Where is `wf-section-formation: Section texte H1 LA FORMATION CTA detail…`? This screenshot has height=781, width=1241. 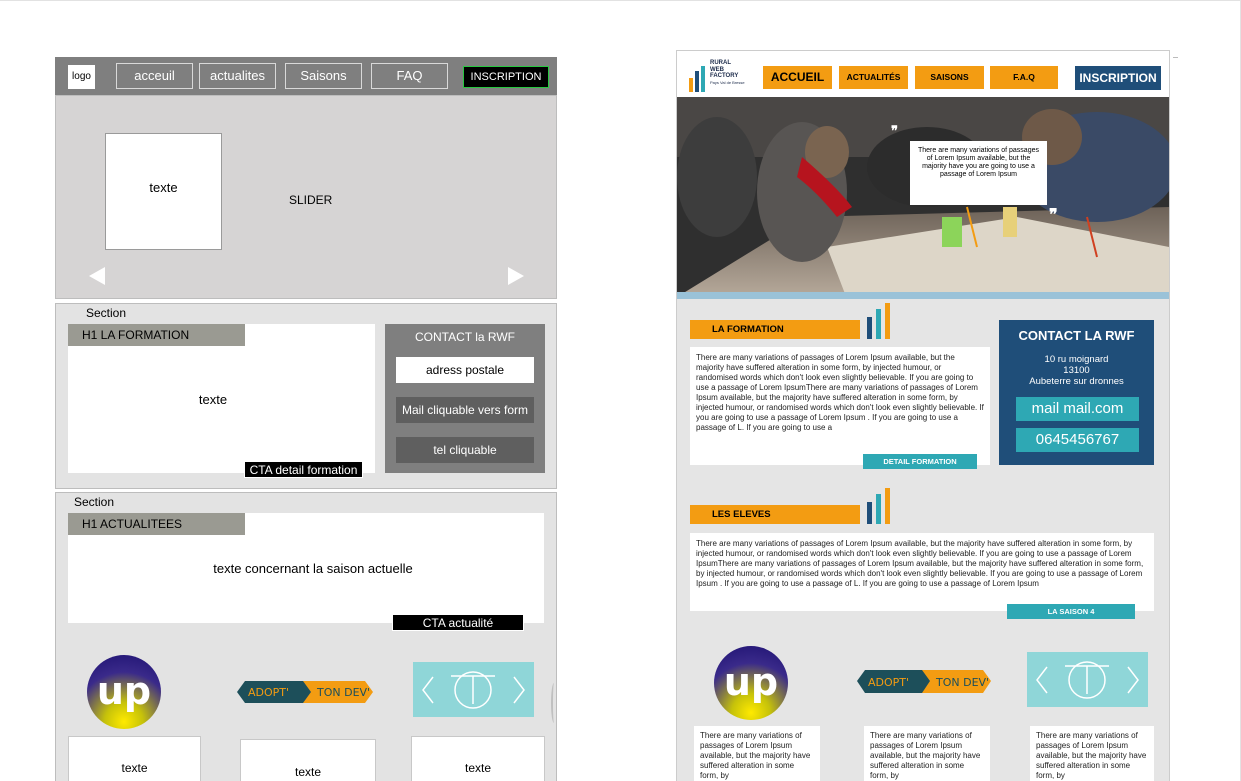
wf-section-formation: Section texte H1 LA FORMATION CTA detail… is located at coordinates (306, 396).